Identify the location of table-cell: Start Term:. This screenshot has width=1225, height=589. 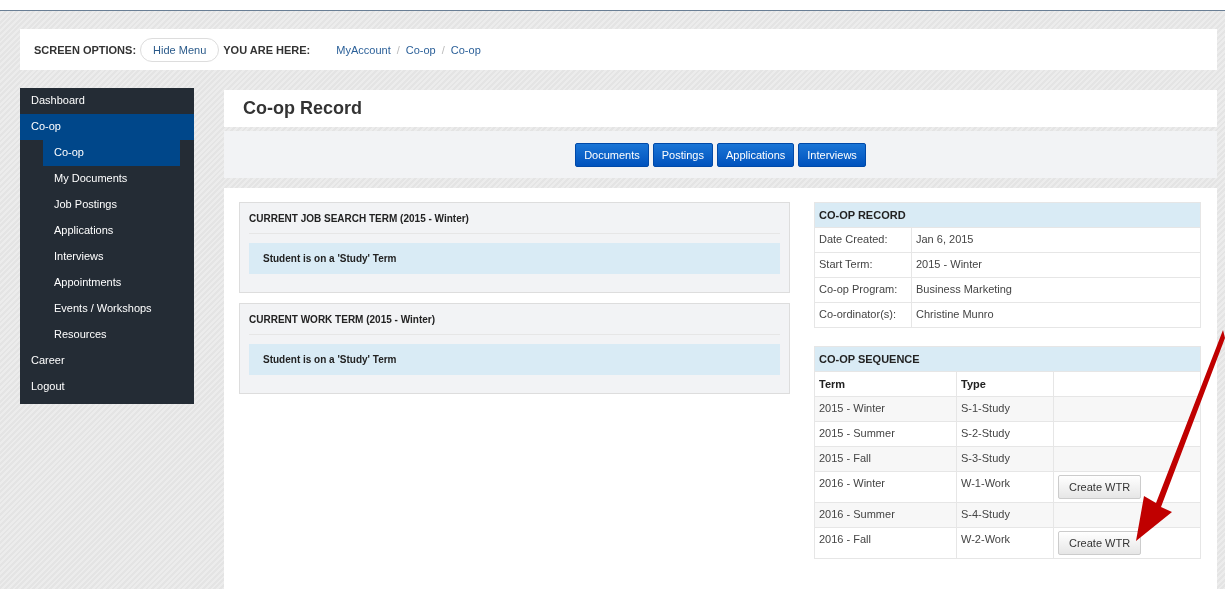
(863, 265).